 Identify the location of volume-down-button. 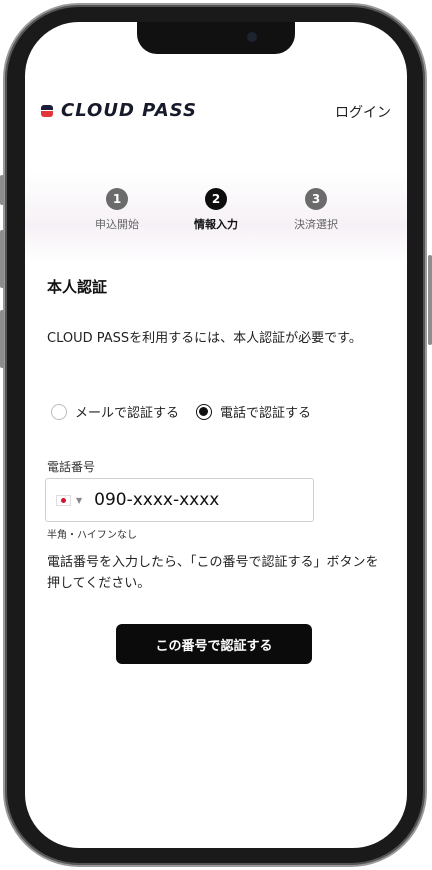
(2, 259).